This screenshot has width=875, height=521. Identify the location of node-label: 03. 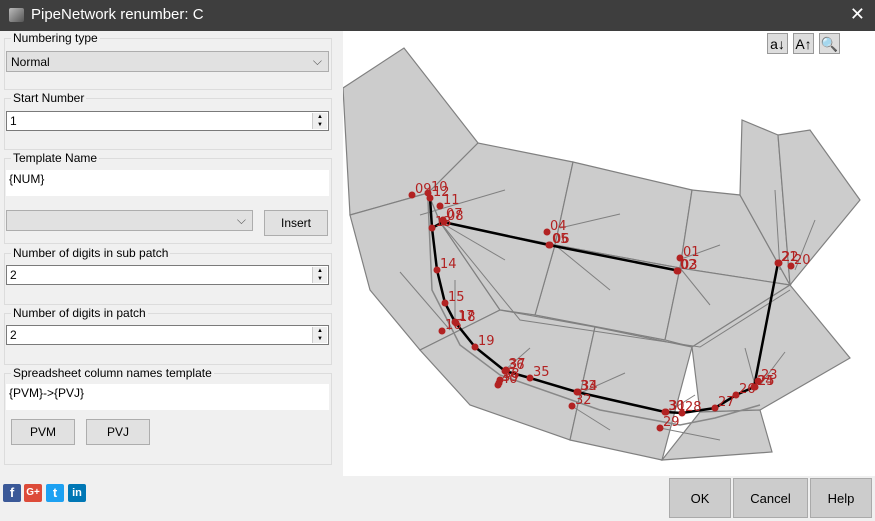
(689, 265).